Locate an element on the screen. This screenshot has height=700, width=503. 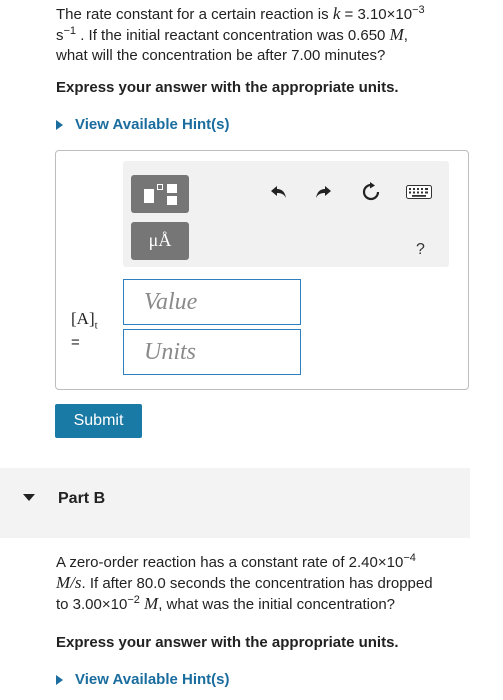
units-label: μÅ is located at coordinates (160, 240).